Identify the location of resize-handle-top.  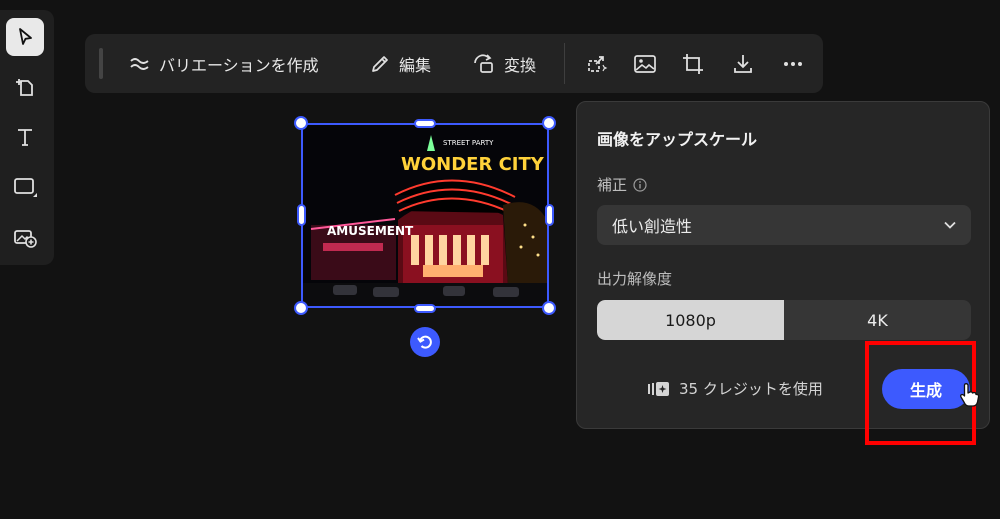
(425, 123).